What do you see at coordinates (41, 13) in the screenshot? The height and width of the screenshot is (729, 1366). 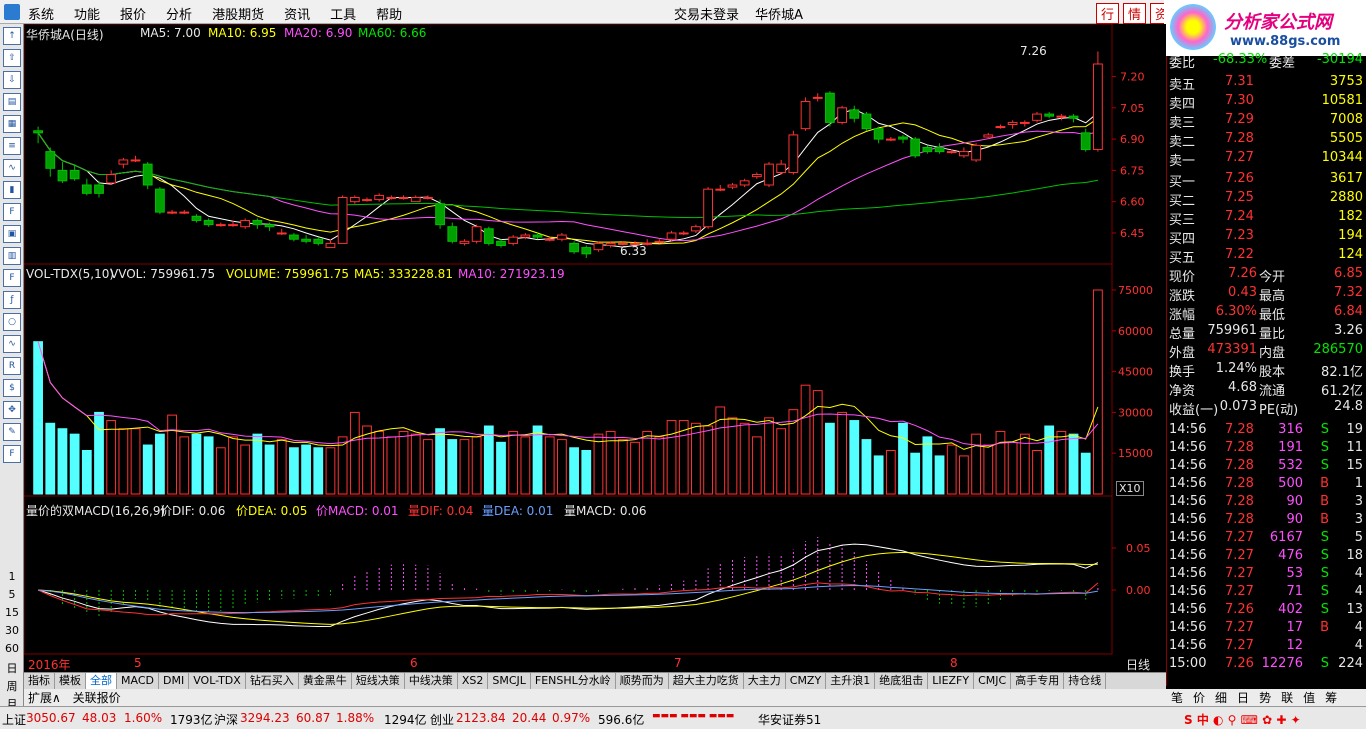 I see `menu-item-0: 系统` at bounding box center [41, 13].